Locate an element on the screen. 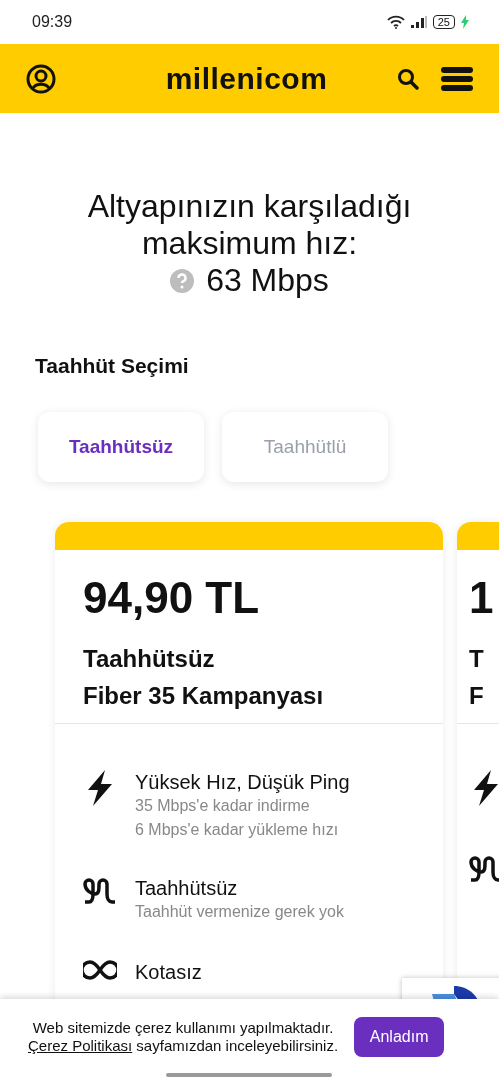 The width and height of the screenshot is (499, 1080). battery-level: 25 is located at coordinates (443, 22).